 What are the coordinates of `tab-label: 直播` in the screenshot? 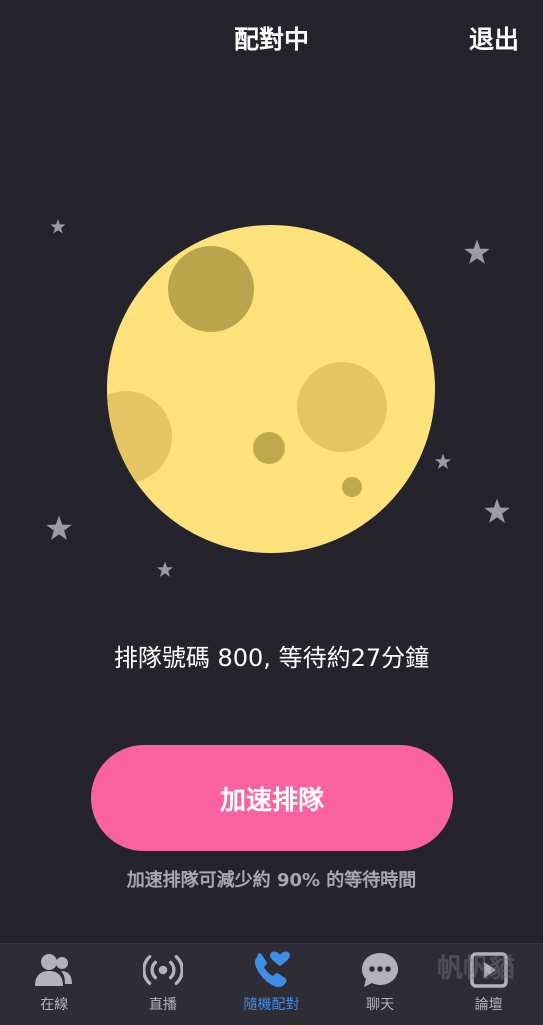 It's located at (162, 1005).